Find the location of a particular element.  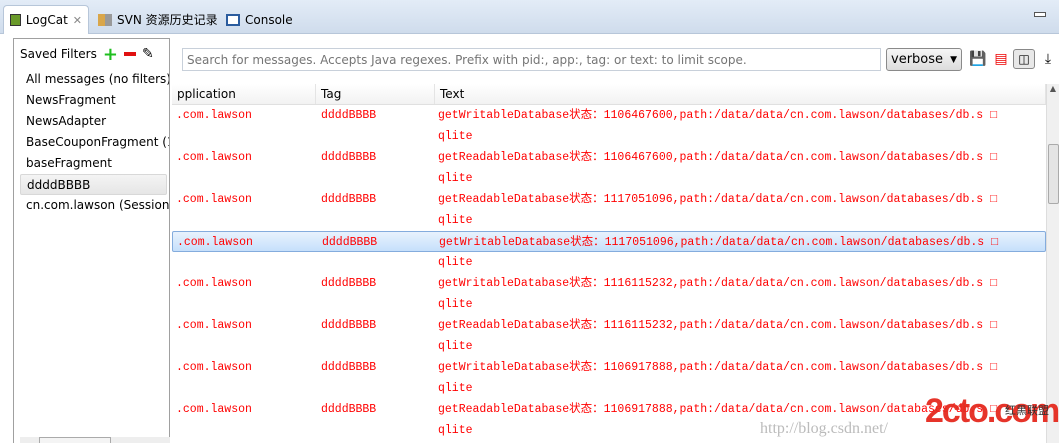

filter-item: BaseCouponFragment (1 is located at coordinates (91, 142).